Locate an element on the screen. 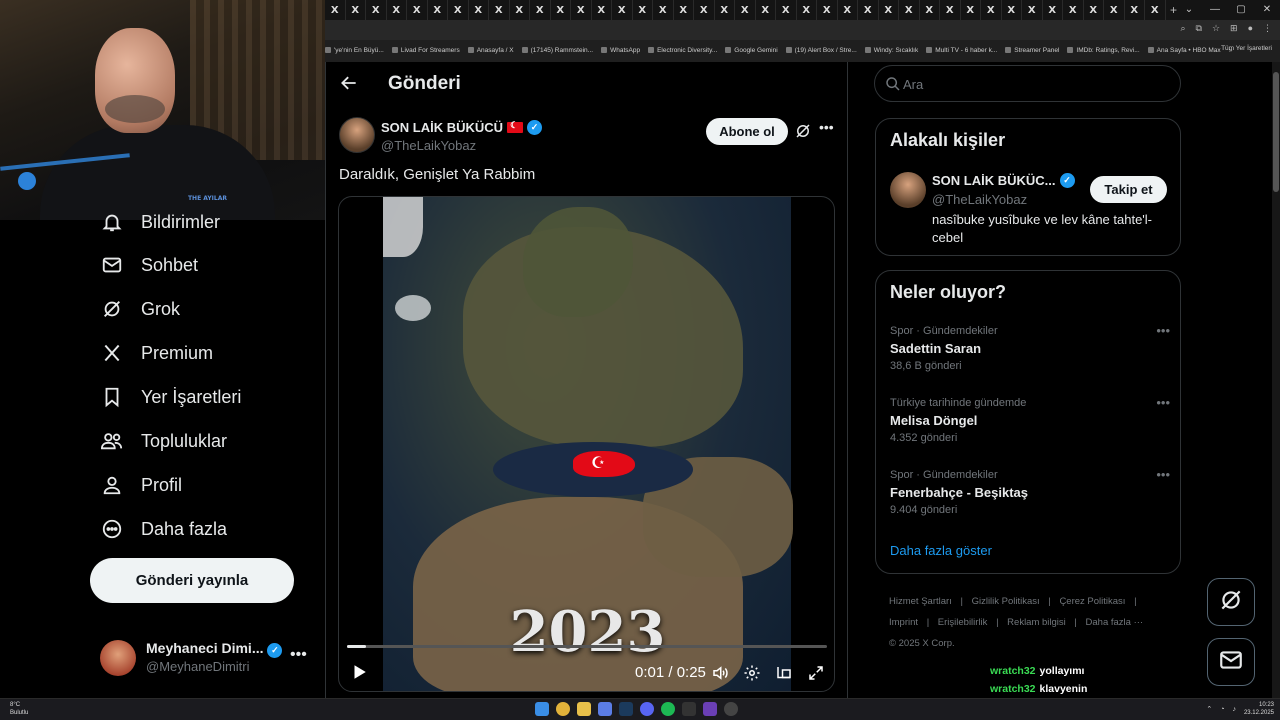  tray-chevron-icon: ⌃ is located at coordinates (1209, 709).